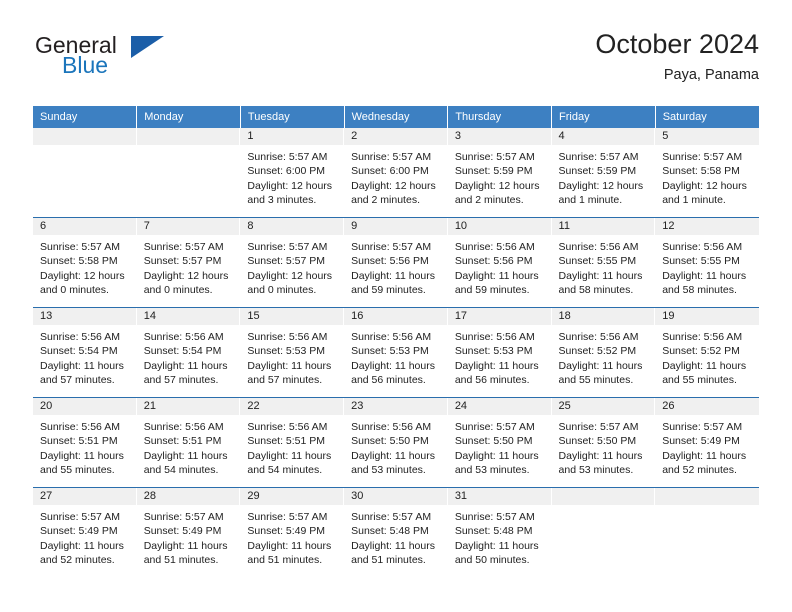 The image size is (792, 612). I want to click on daylight-text: Daylight: 12 hours and 3 minutes., so click(290, 192).